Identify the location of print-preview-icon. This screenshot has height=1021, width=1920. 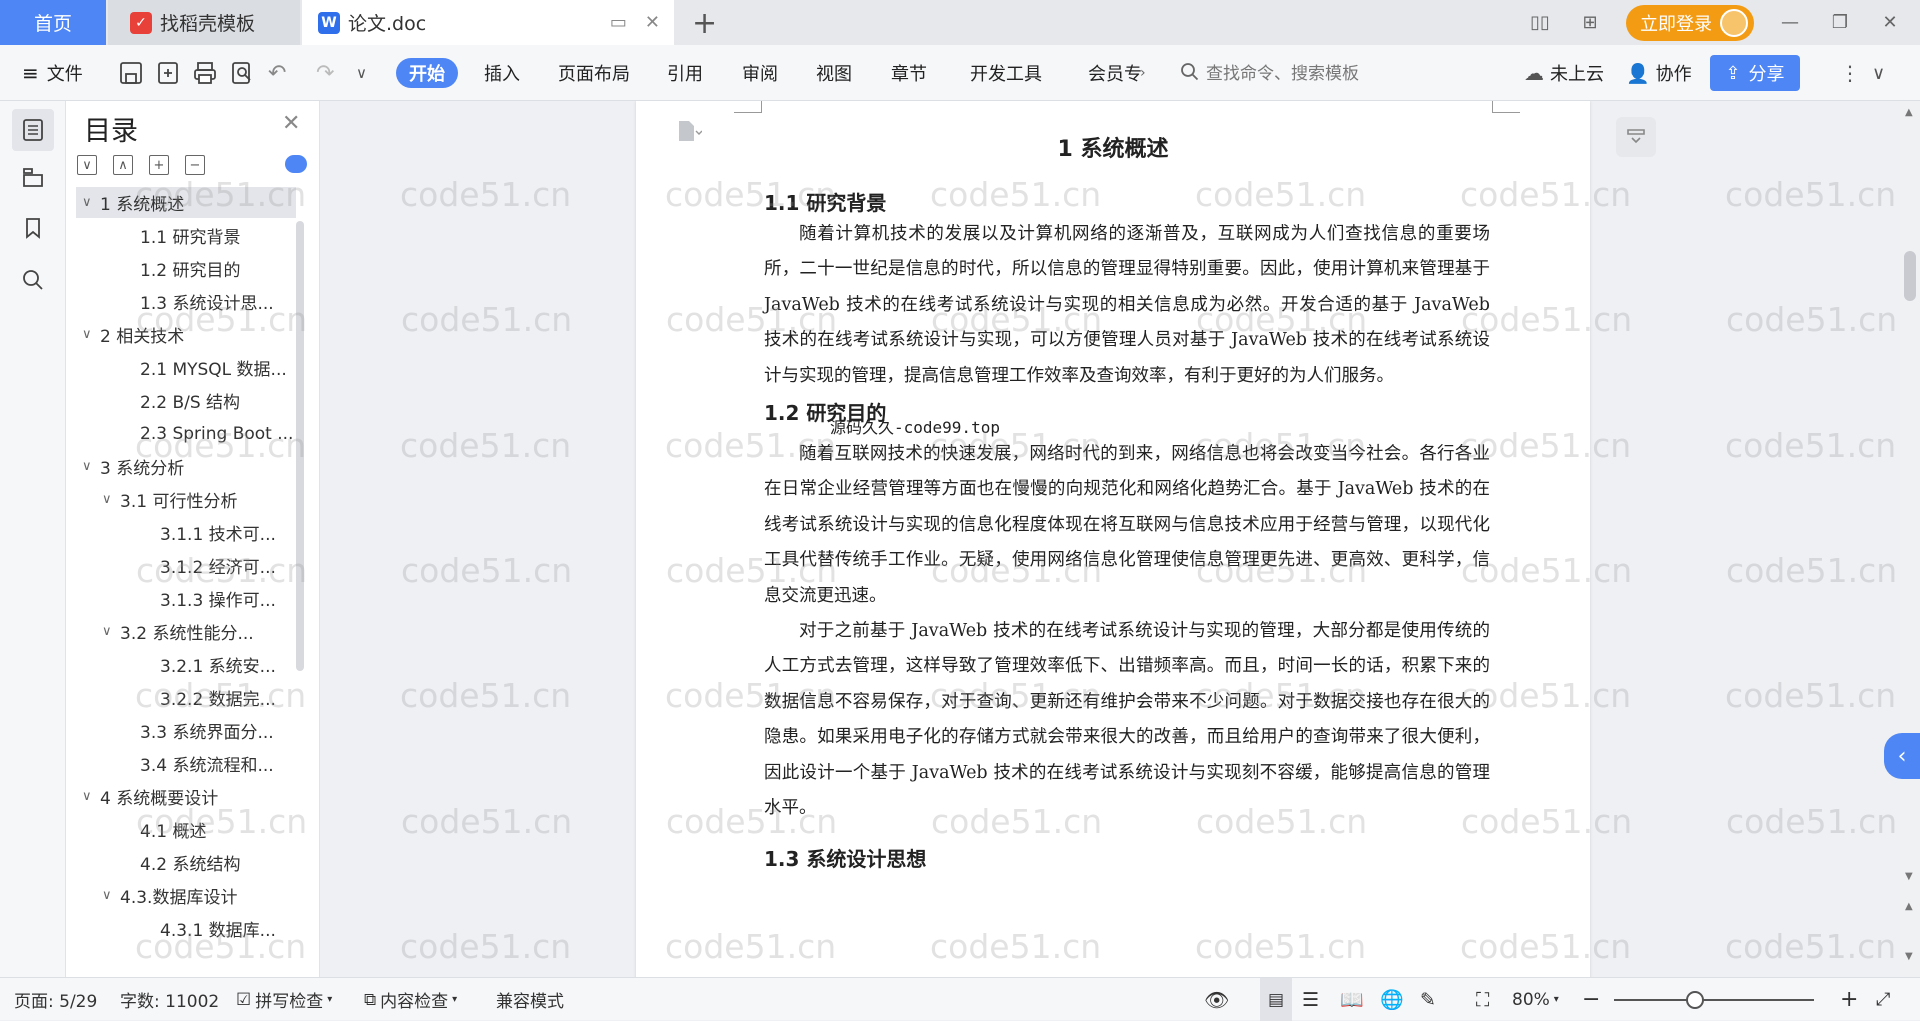
(242, 73).